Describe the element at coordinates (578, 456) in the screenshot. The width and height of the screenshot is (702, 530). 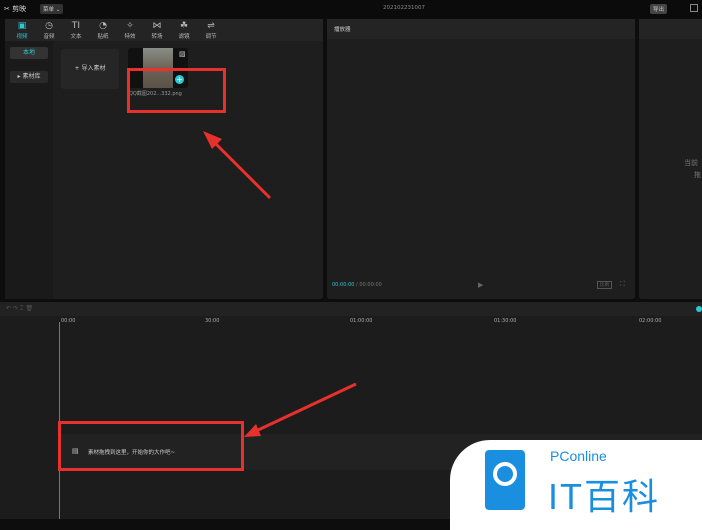
I see `watermark-brand: PConline` at that location.